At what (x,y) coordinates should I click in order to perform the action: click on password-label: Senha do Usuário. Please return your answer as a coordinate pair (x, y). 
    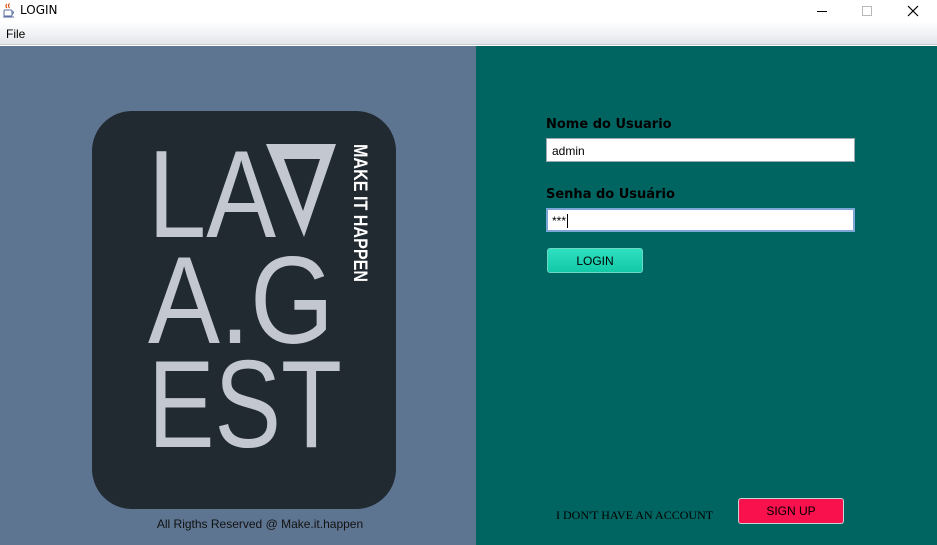
    Looking at the image, I should click on (610, 194).